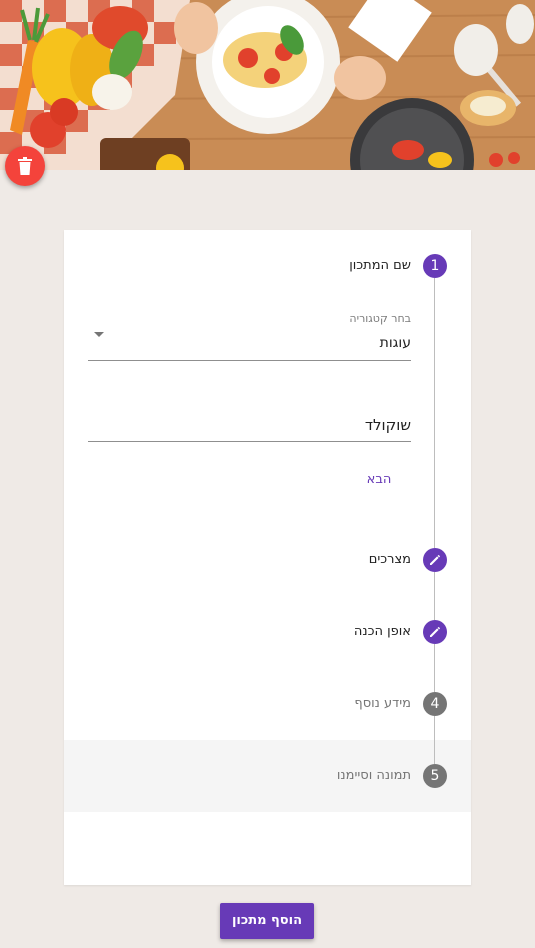 This screenshot has width=535, height=948. I want to click on recipe-name-value: שוקולד, so click(387, 425).